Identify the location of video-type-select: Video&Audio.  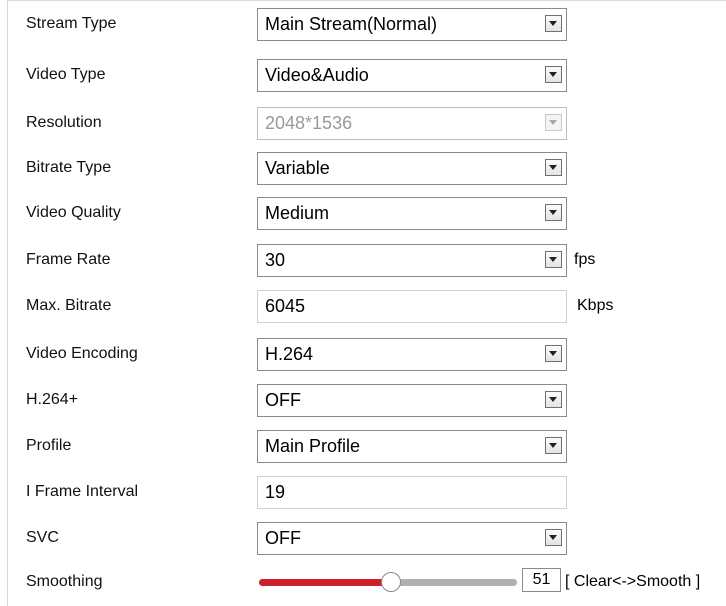
(412, 75).